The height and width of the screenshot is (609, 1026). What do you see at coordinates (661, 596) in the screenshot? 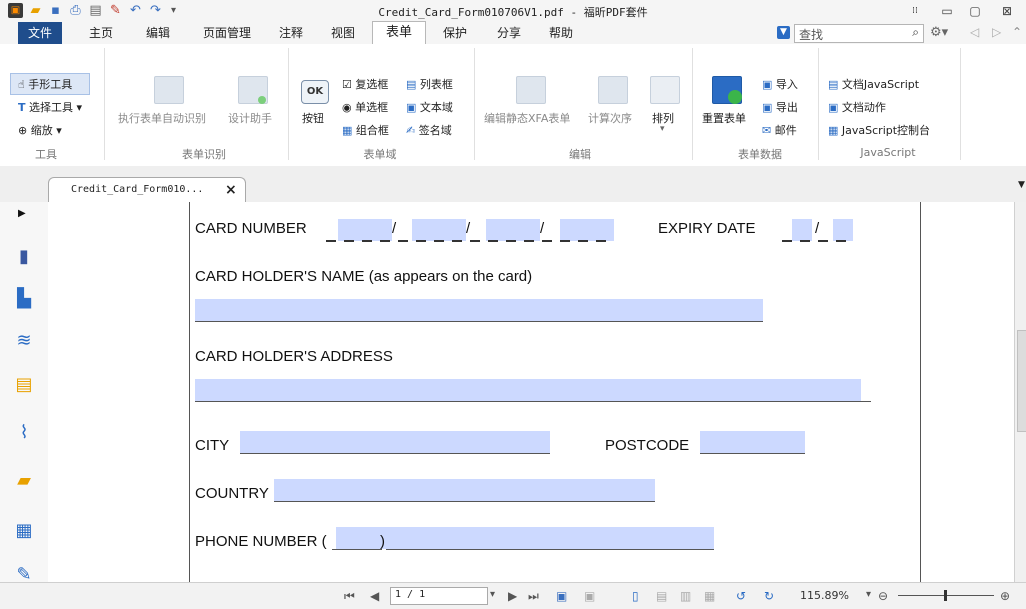
I see `continuous-icon: ▤` at bounding box center [661, 596].